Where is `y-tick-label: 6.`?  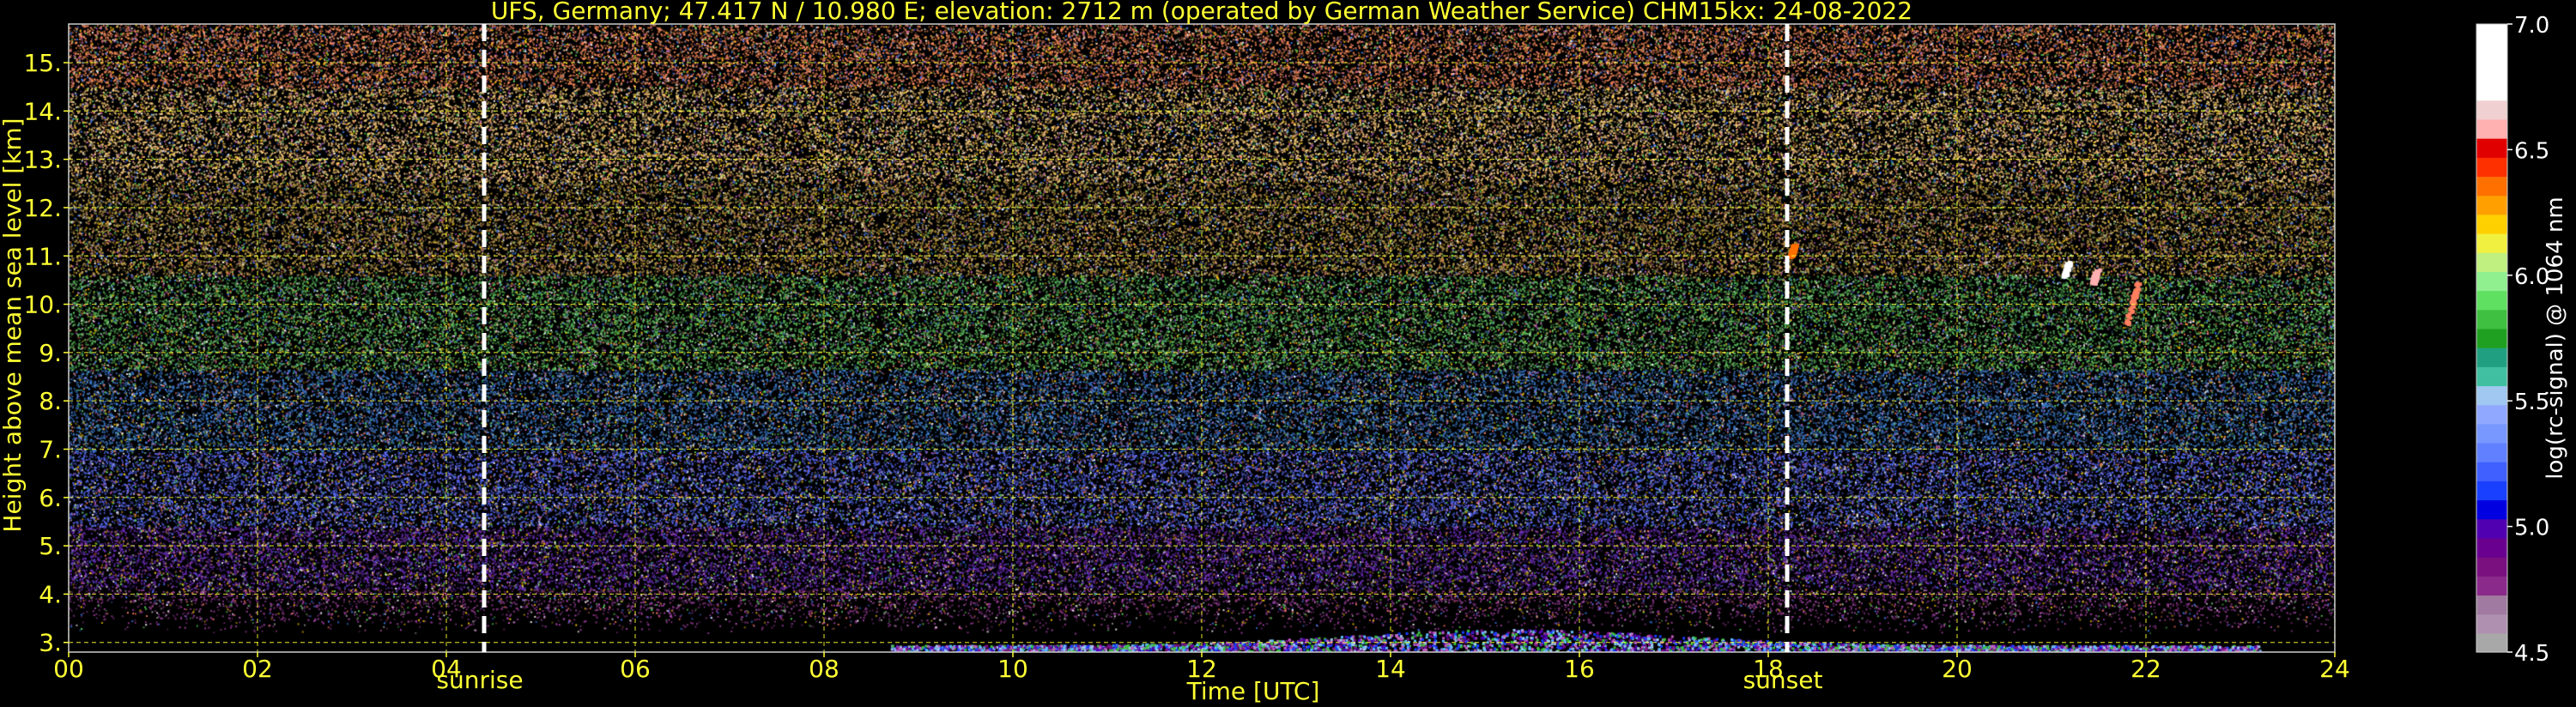
y-tick-label: 6. is located at coordinates (50, 498).